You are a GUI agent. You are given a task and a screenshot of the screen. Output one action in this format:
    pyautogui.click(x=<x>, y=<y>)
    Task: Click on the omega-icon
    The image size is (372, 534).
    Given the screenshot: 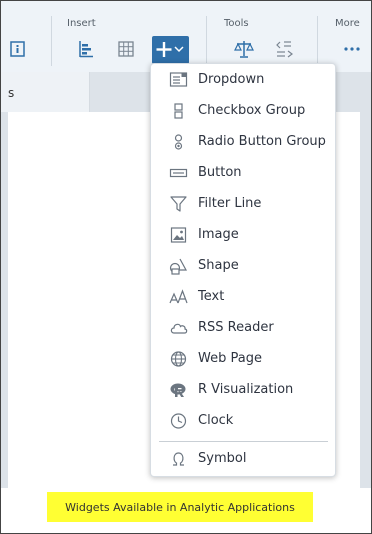 What is the action you would take?
    pyautogui.click(x=178, y=458)
    